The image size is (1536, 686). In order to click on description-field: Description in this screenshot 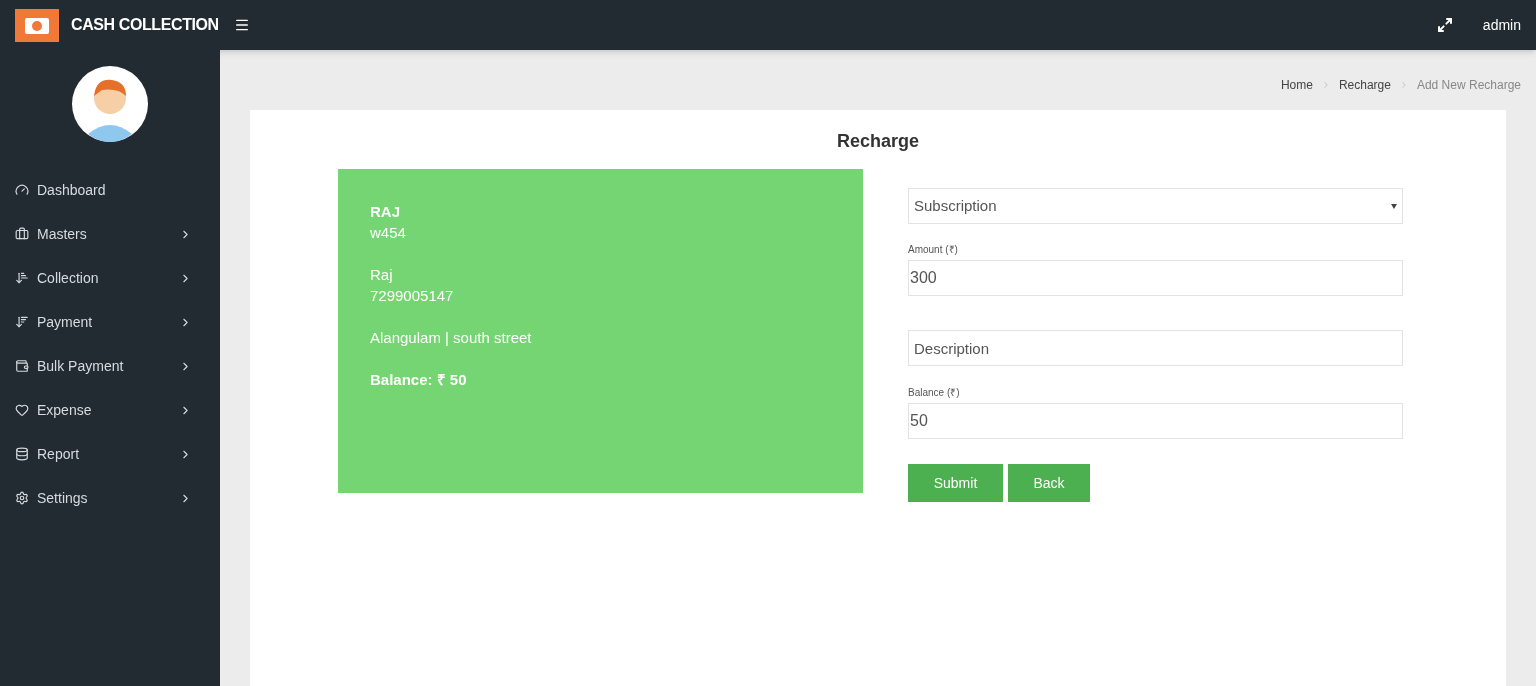, I will do `click(1155, 348)`.